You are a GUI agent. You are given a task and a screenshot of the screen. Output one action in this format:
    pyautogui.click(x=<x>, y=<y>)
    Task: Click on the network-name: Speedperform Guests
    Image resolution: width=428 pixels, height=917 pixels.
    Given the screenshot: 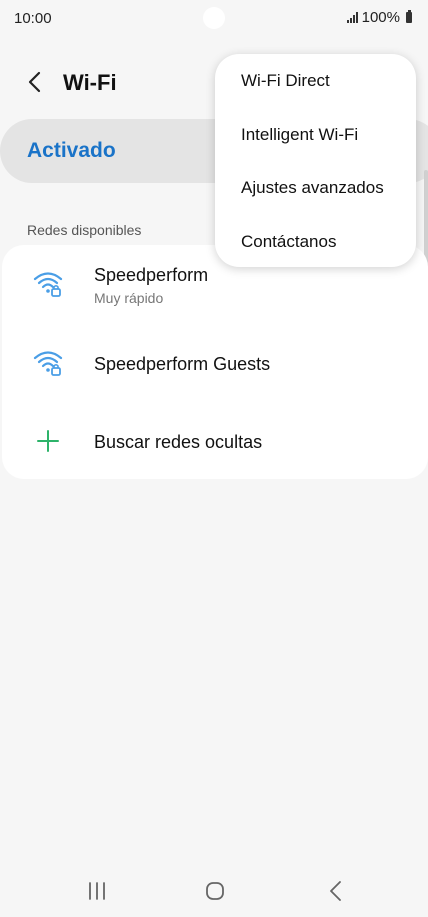 What is the action you would take?
    pyautogui.click(x=182, y=364)
    